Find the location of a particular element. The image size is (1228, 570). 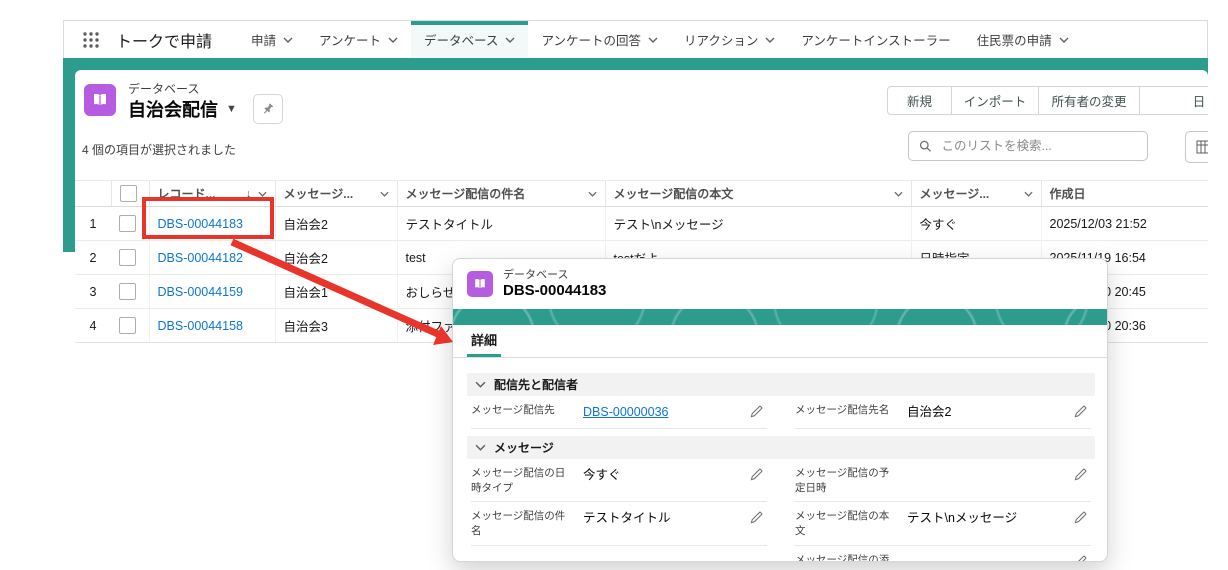

field-body: メッセージ配信の本文 テスト\nメッセージ is located at coordinates (943, 524).